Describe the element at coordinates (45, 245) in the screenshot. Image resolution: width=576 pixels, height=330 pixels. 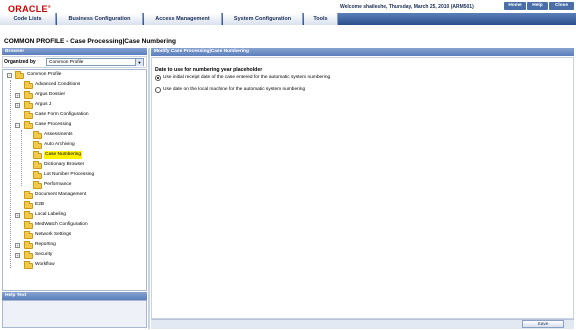
I see `tree-item-reporting: Reporting` at that location.